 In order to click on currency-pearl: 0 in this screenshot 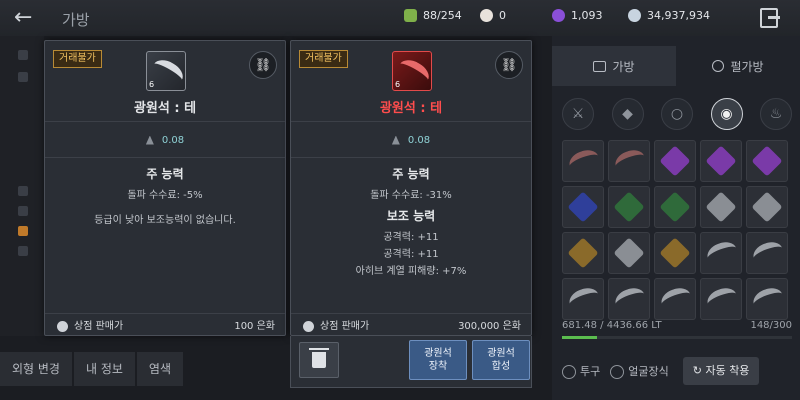, I will do `click(493, 15)`.